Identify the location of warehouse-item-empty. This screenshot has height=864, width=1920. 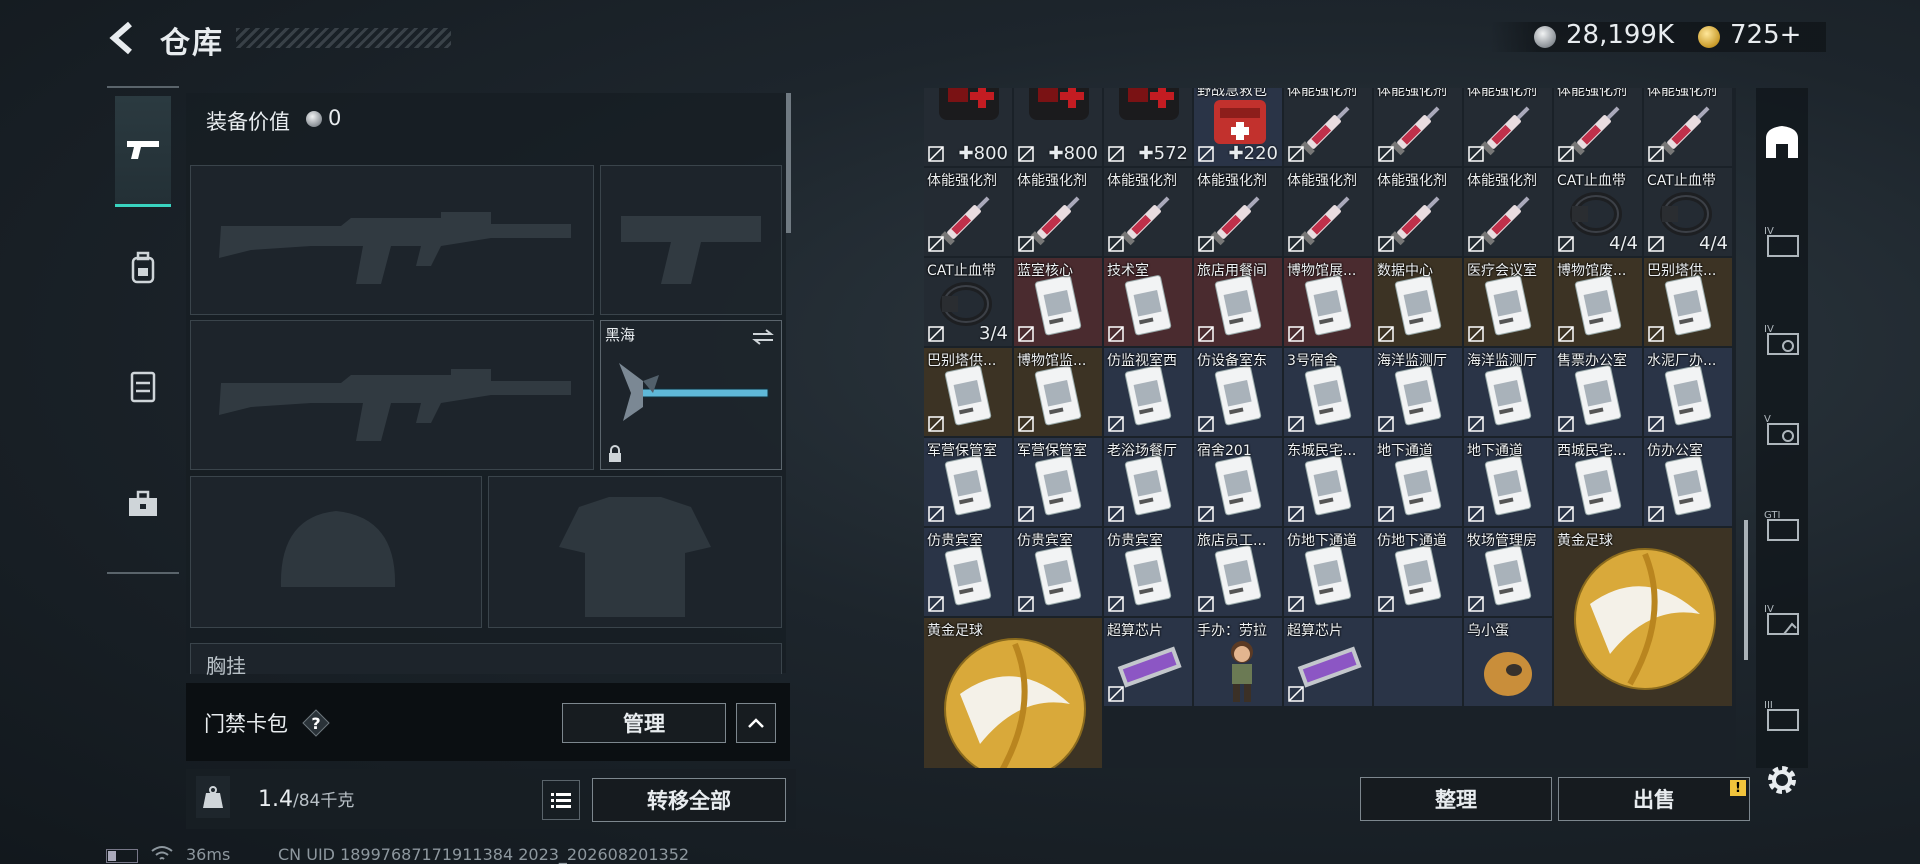
(1418, 662).